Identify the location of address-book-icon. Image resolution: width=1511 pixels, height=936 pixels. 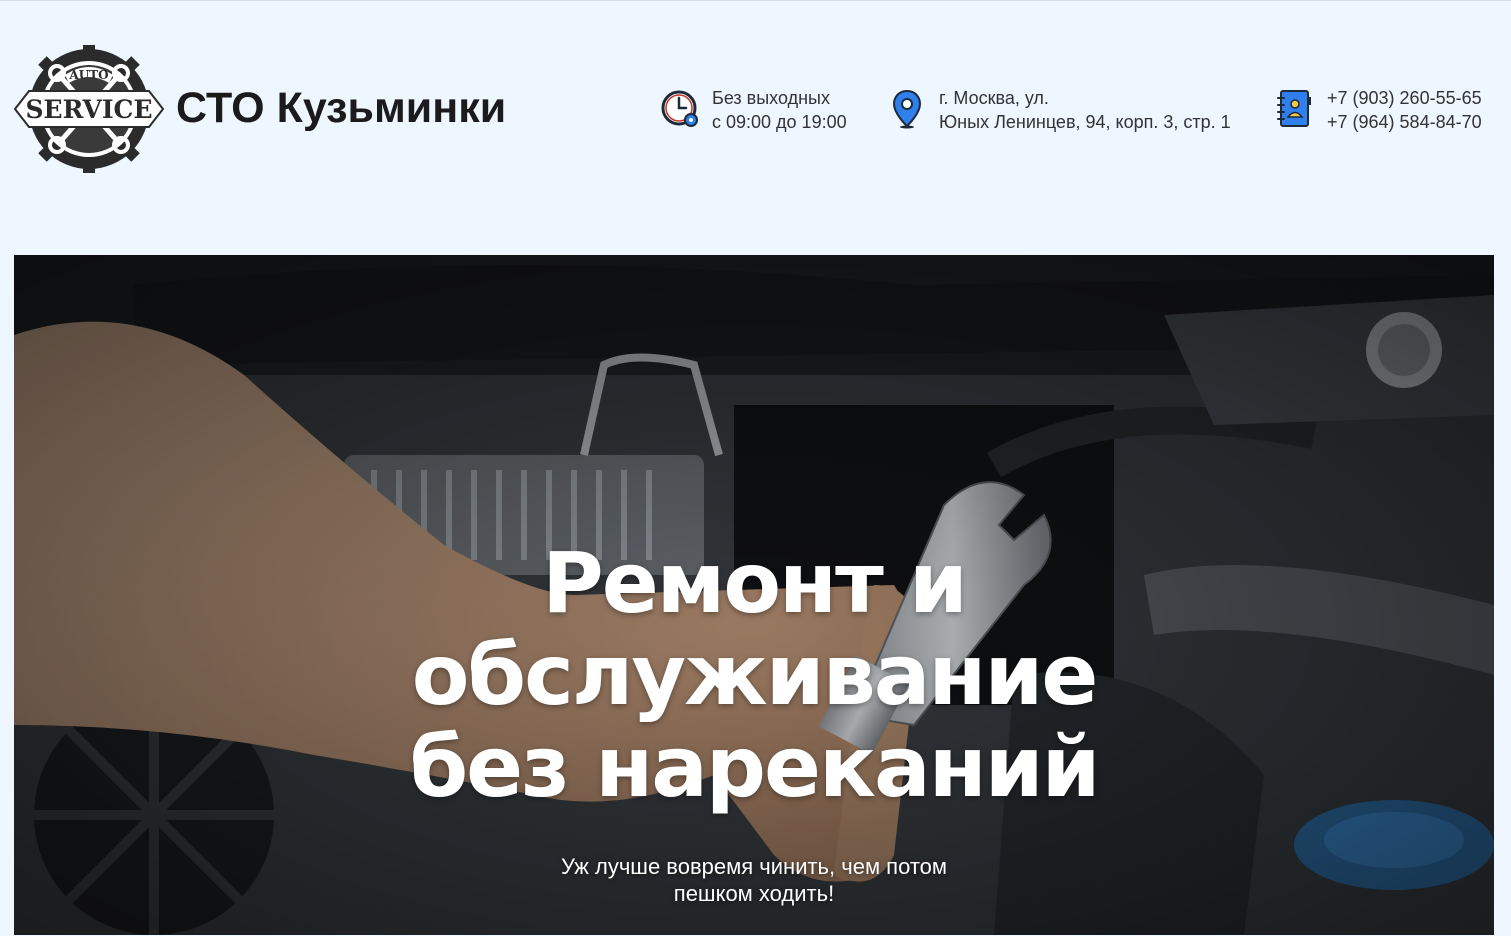
(1294, 112).